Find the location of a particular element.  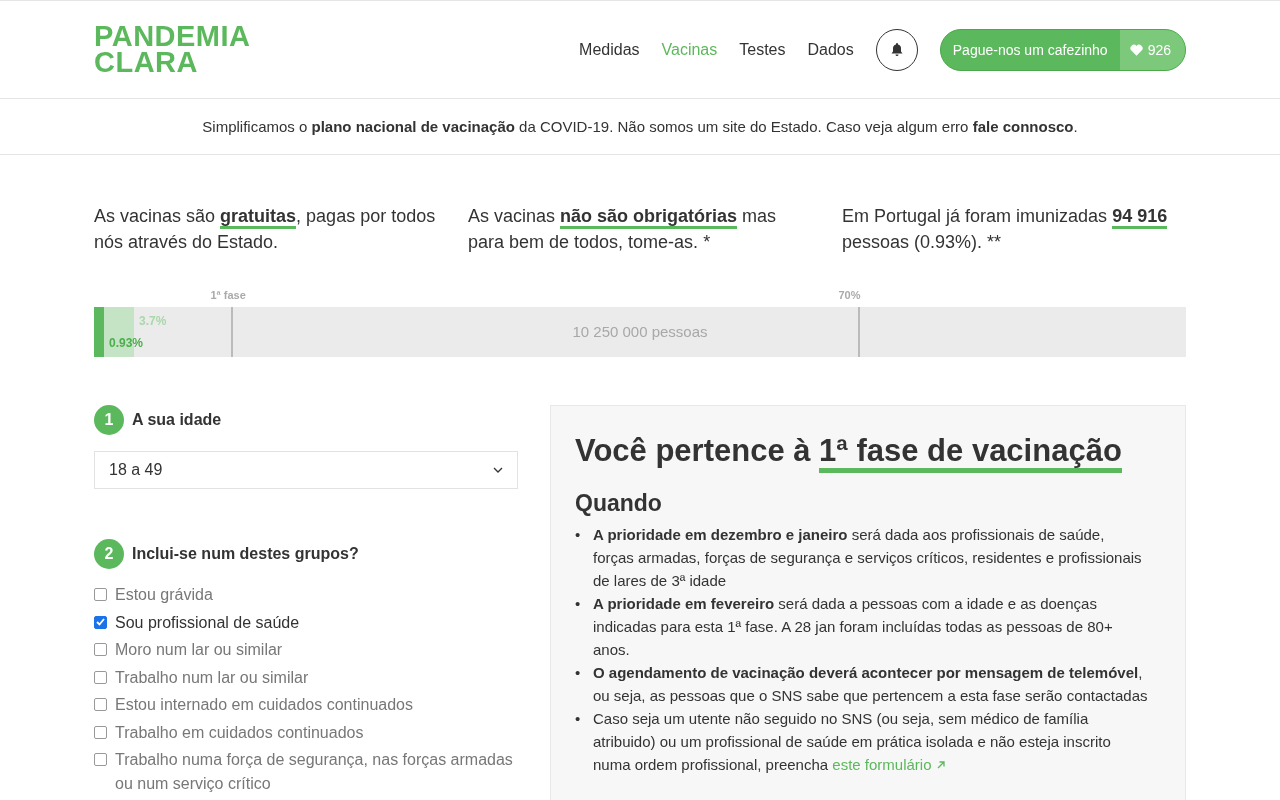

checkbox-label: Moro num lar ou similar is located at coordinates (199, 650).